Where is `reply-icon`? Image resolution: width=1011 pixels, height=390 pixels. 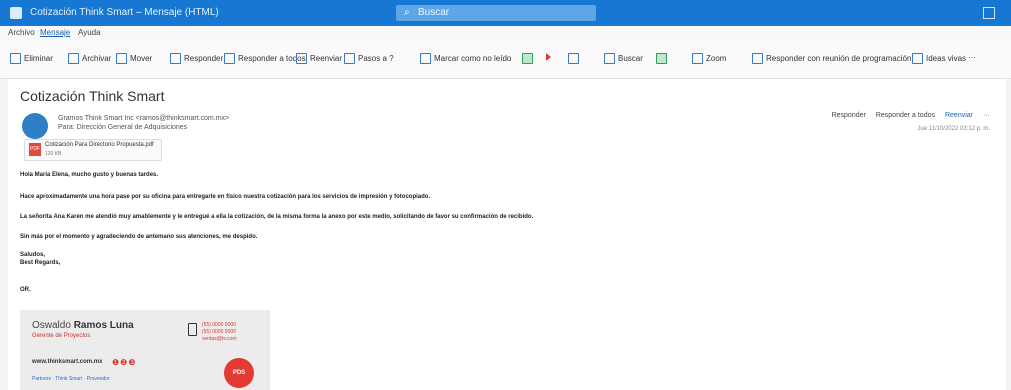 reply-icon is located at coordinates (175, 58).